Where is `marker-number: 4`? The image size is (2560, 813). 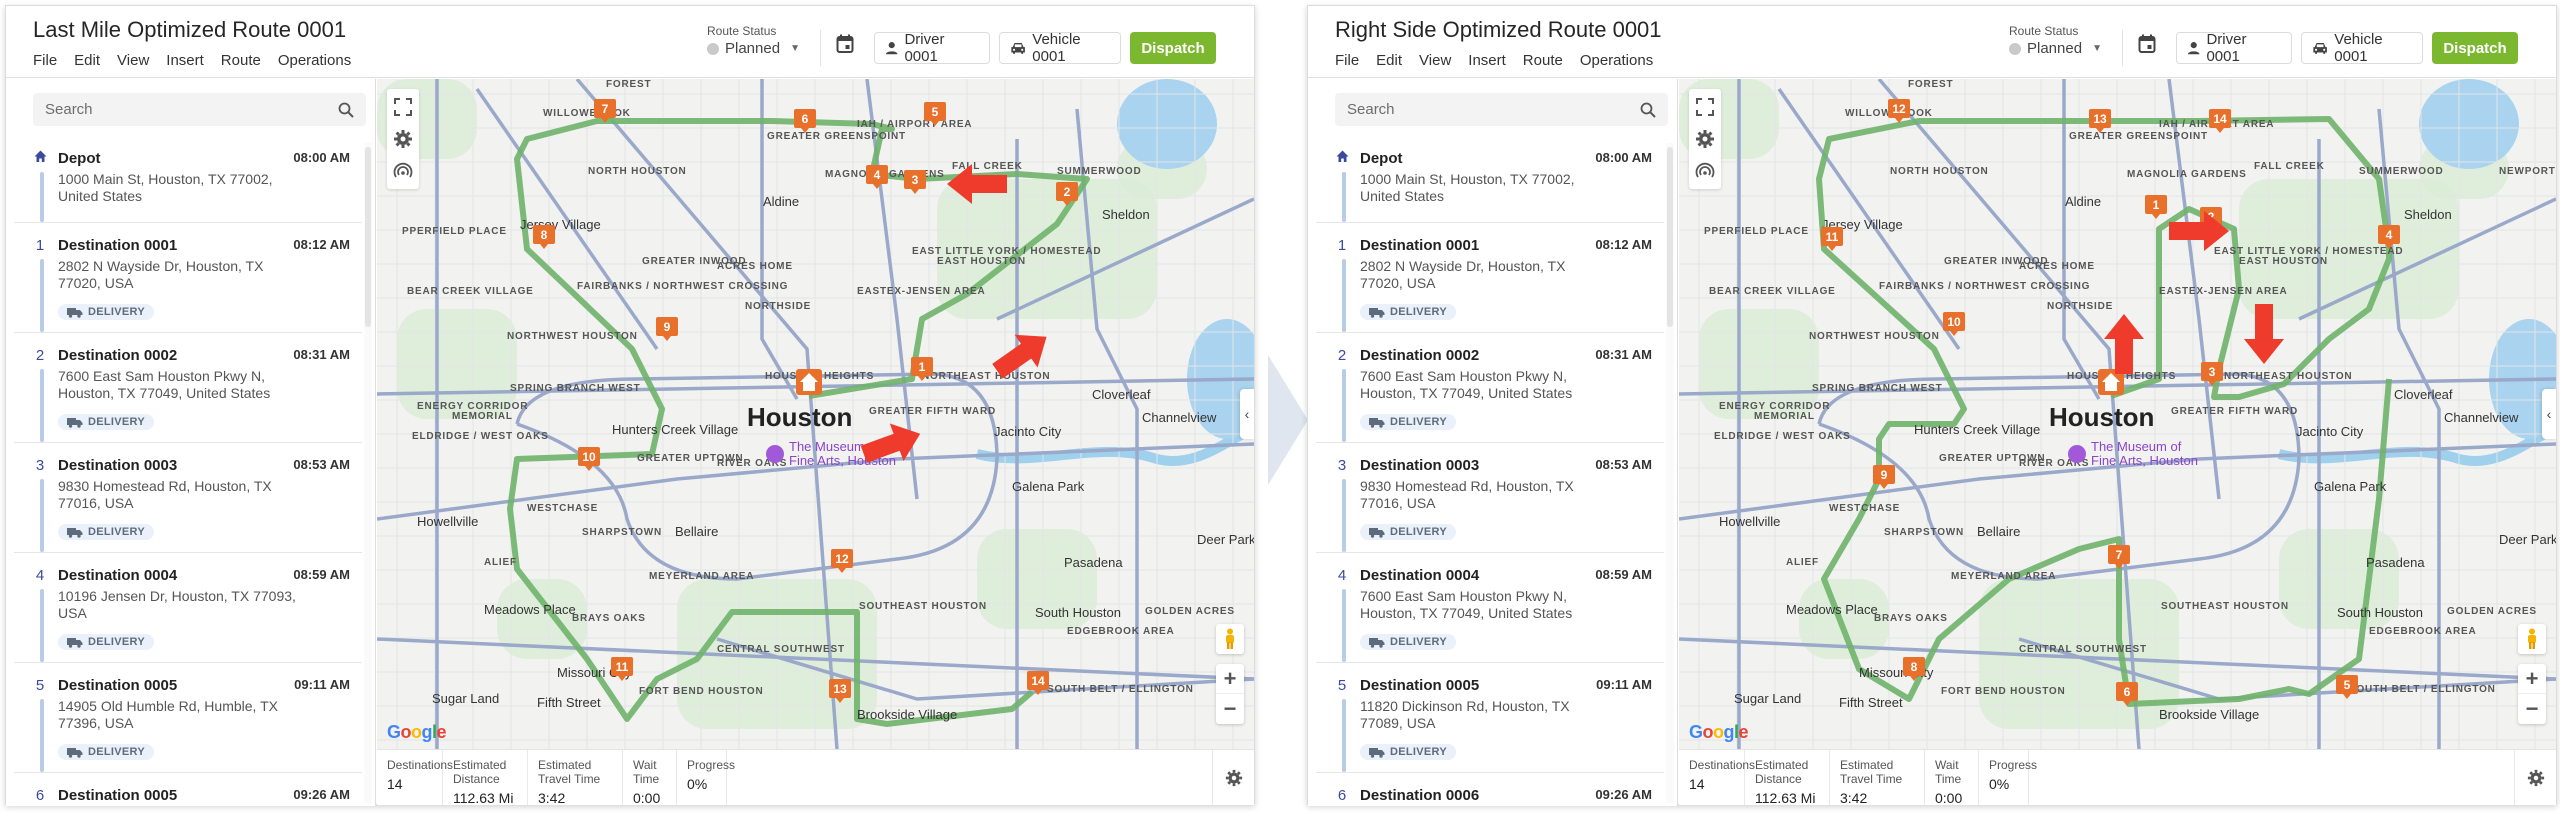 marker-number: 4 is located at coordinates (2389, 235).